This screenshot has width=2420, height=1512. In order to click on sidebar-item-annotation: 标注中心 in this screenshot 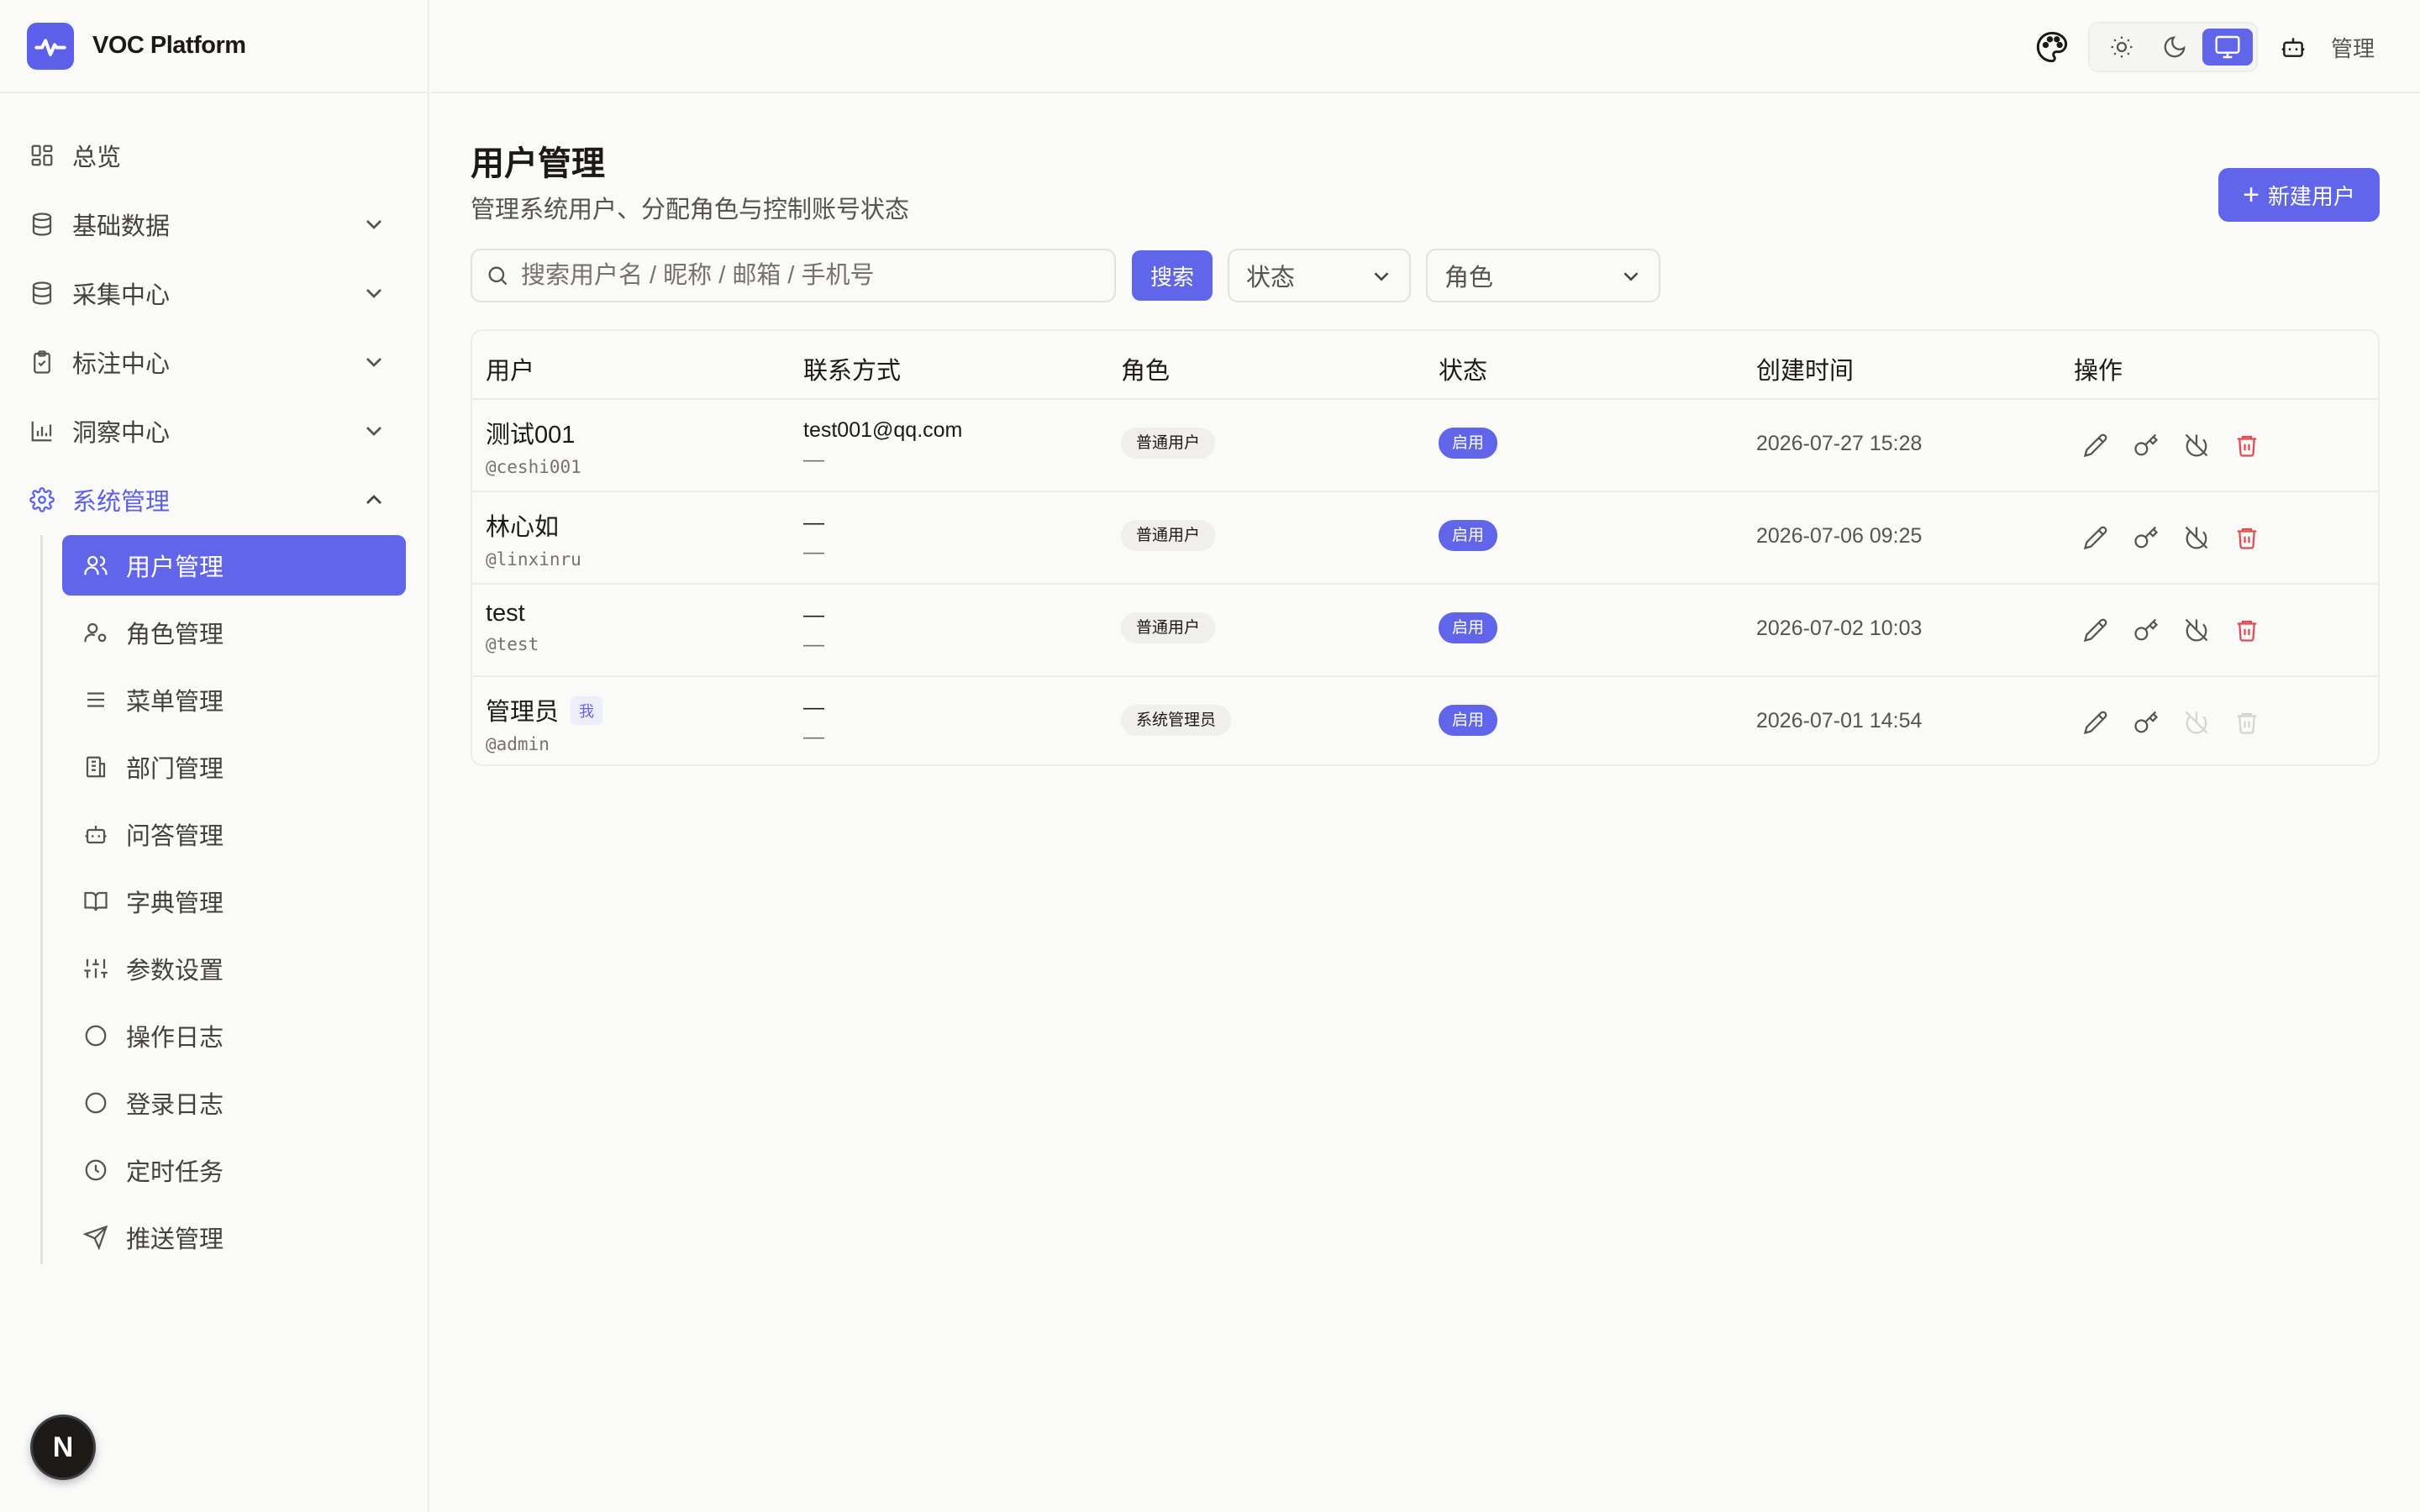, I will do `click(218, 362)`.